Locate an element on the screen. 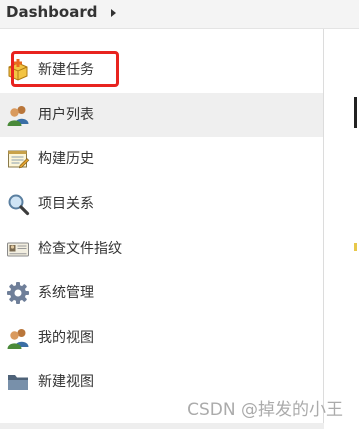  sidebar-item-label: 构建历史 is located at coordinates (66, 159).